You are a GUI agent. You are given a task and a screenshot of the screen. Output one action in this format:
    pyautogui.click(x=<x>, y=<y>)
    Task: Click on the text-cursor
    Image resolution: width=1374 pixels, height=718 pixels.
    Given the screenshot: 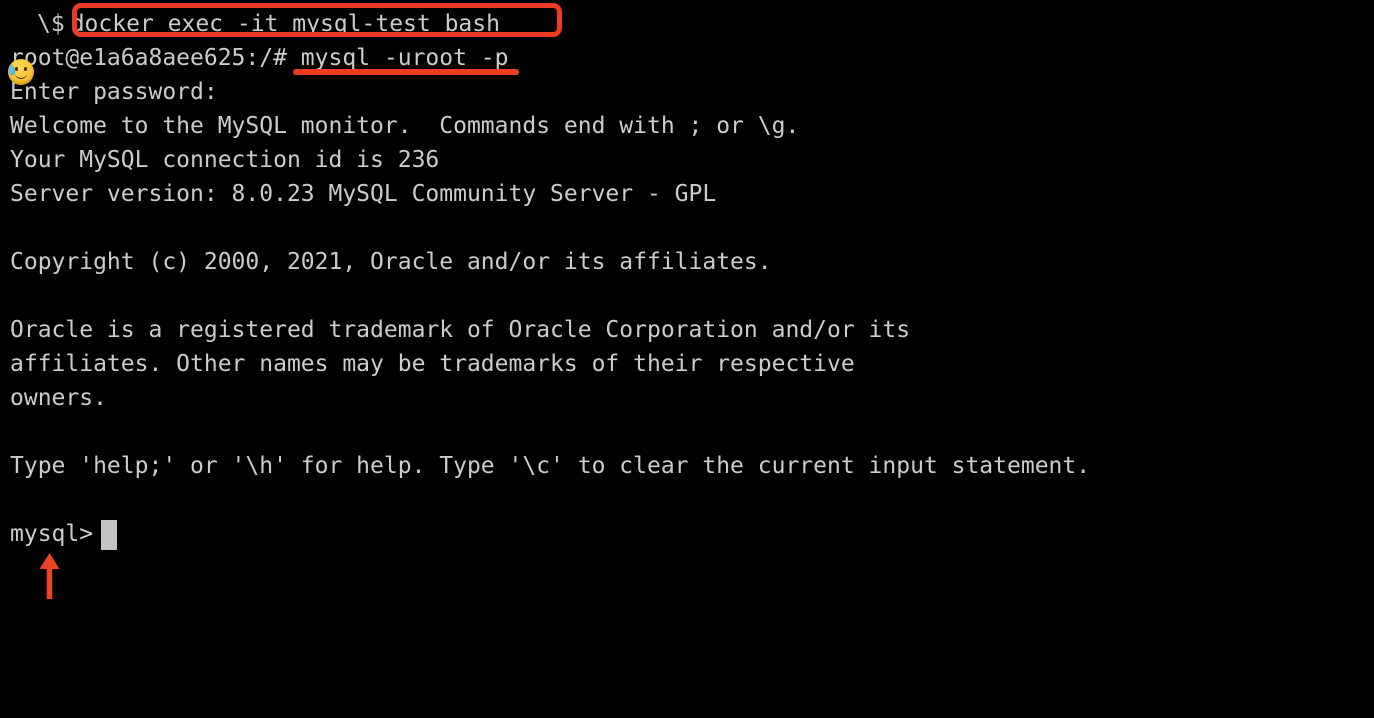 What is the action you would take?
    pyautogui.click(x=109, y=535)
    